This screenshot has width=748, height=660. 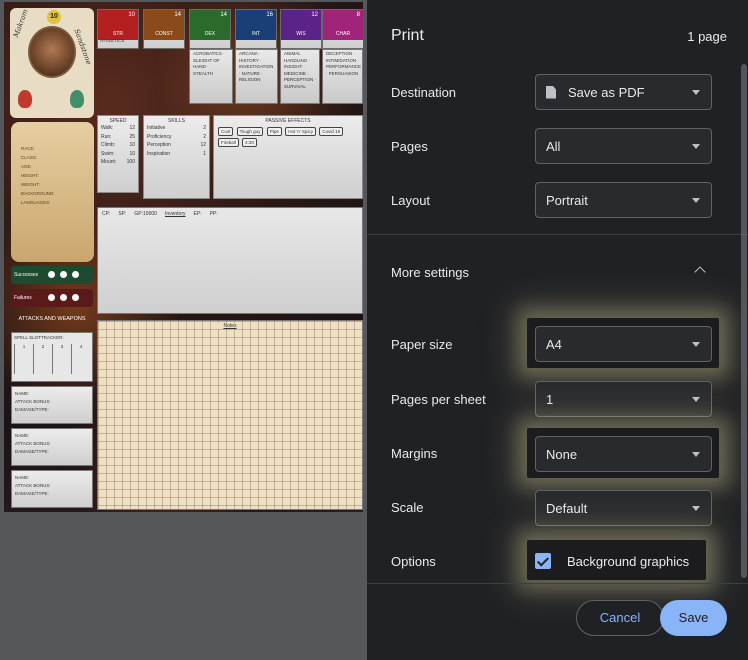 I want to click on destination-select: Save as PDF, so click(x=623, y=92).